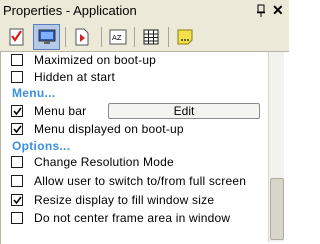 This screenshot has height=244, width=320. I want to click on menu-boot-label: Menu displayed on boot-up, so click(109, 129).